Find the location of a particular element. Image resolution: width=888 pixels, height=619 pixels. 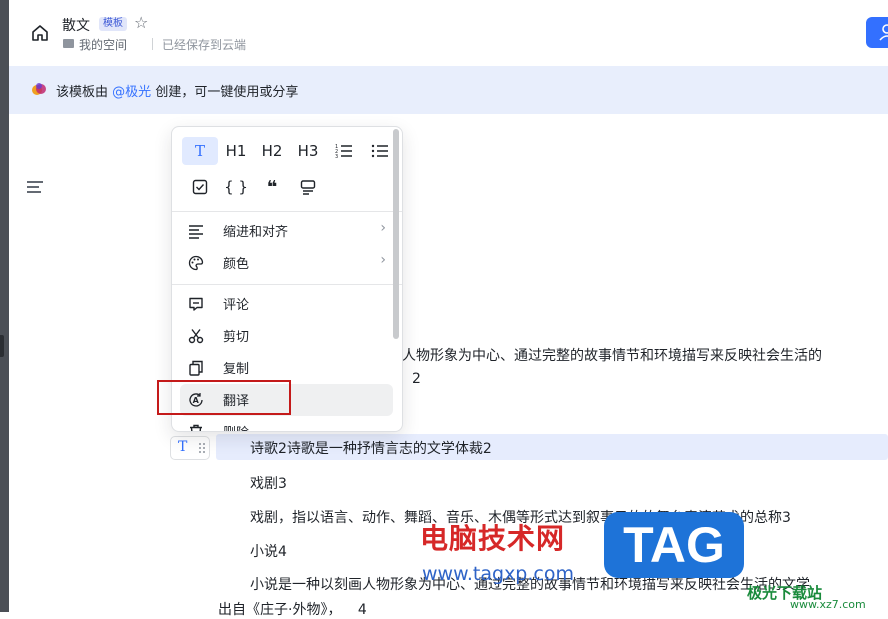

author-link: @极光 is located at coordinates (131, 92).